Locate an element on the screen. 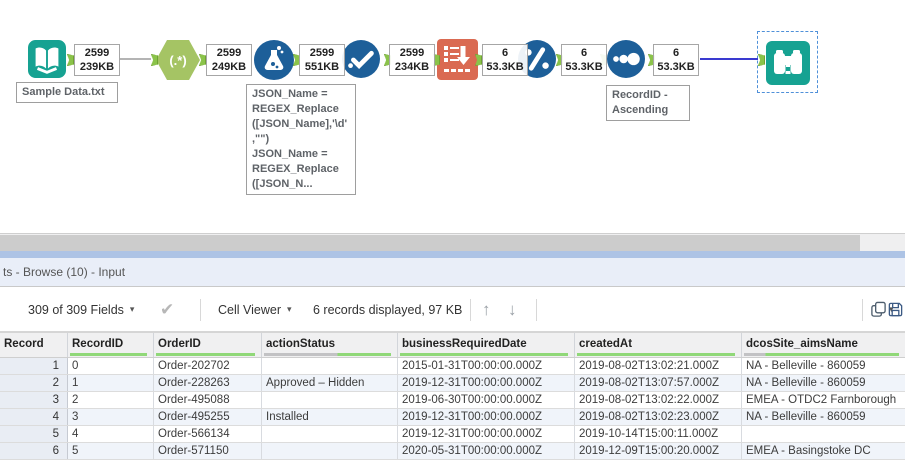  sort-tool is located at coordinates (626, 61).